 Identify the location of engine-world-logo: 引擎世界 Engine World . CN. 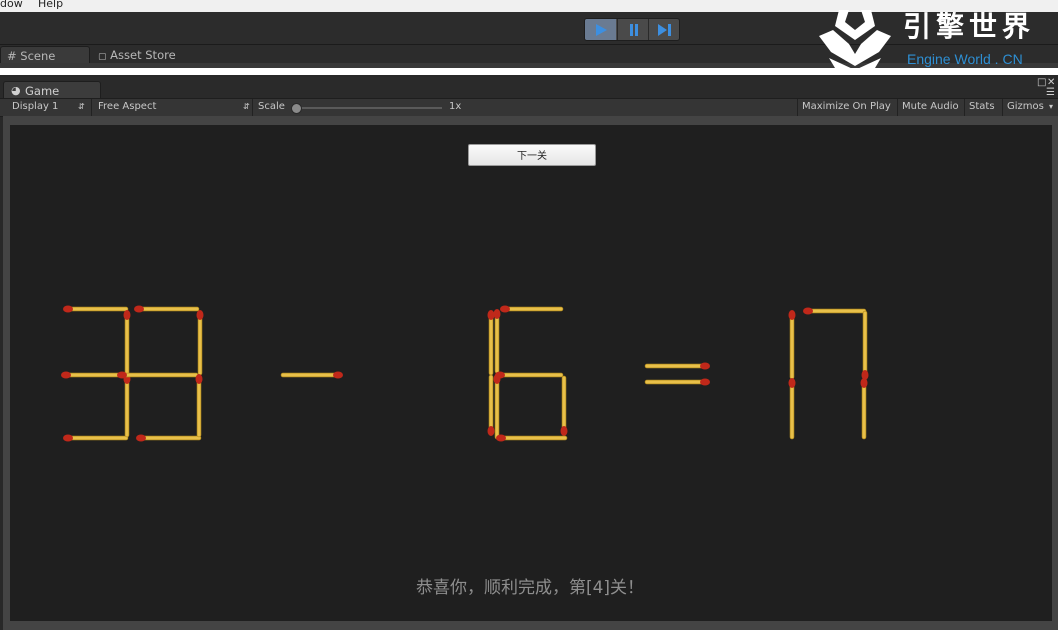
(936, 39).